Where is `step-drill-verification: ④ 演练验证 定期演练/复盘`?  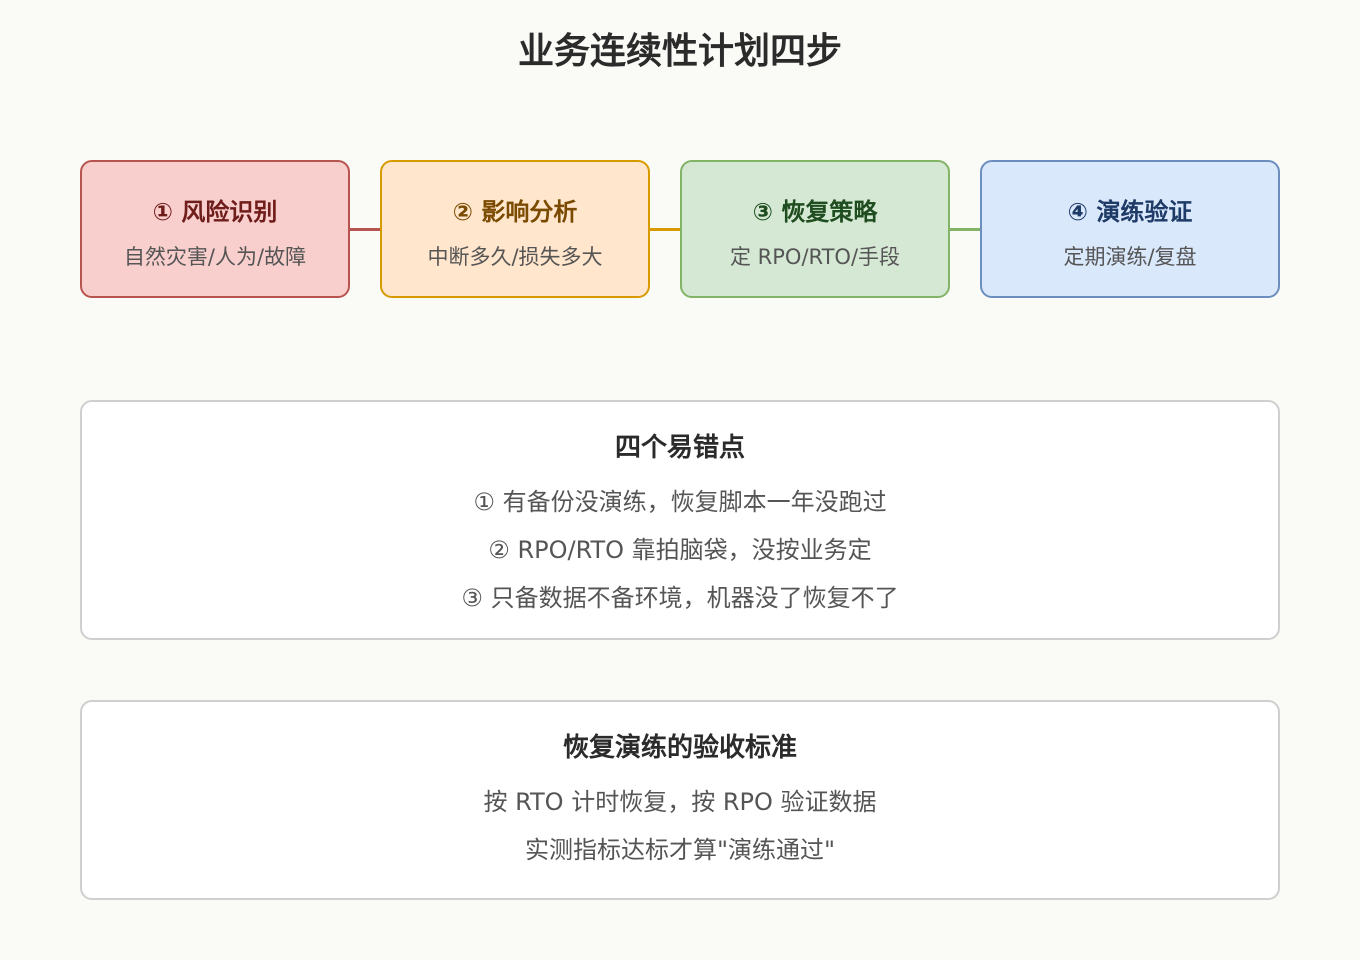 step-drill-verification: ④ 演练验证 定期演练/复盘 is located at coordinates (1130, 229).